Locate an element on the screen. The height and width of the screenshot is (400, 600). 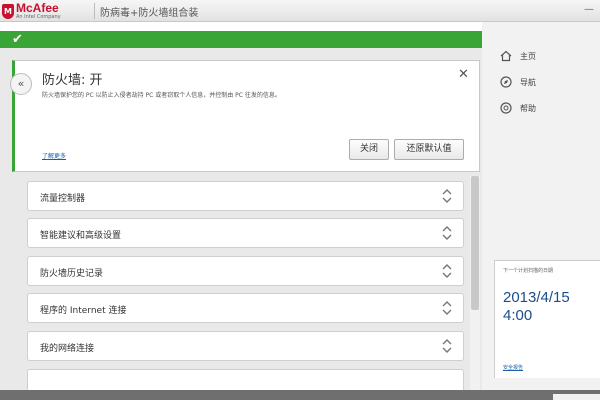
brand-name: McAfee is located at coordinates (37, 8).